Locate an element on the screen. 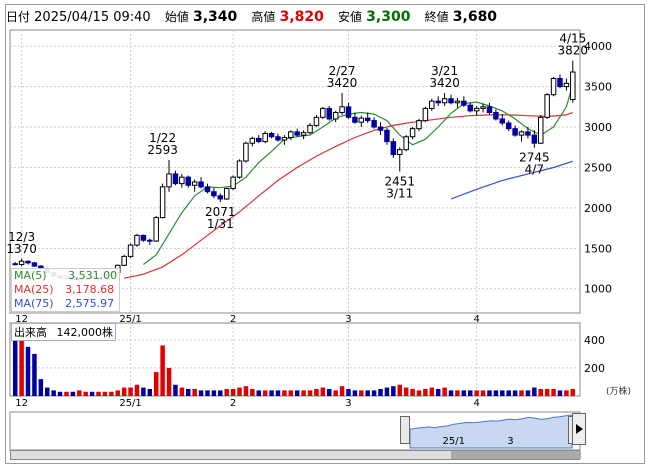 Image resolution: width=653 pixels, height=470 pixels. price-tick-label: 1500 is located at coordinates (598, 248).